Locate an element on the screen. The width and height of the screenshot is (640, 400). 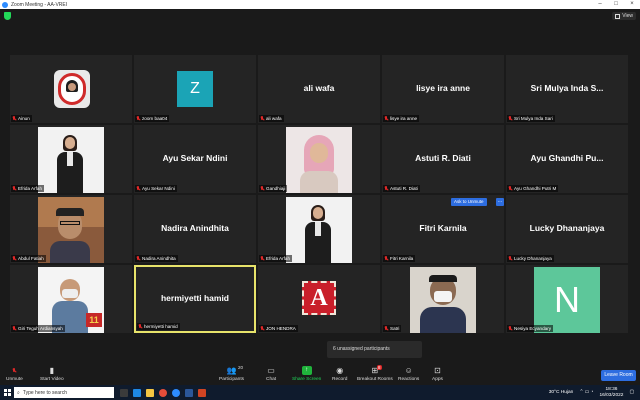
start-button is located at coordinates (7, 392).